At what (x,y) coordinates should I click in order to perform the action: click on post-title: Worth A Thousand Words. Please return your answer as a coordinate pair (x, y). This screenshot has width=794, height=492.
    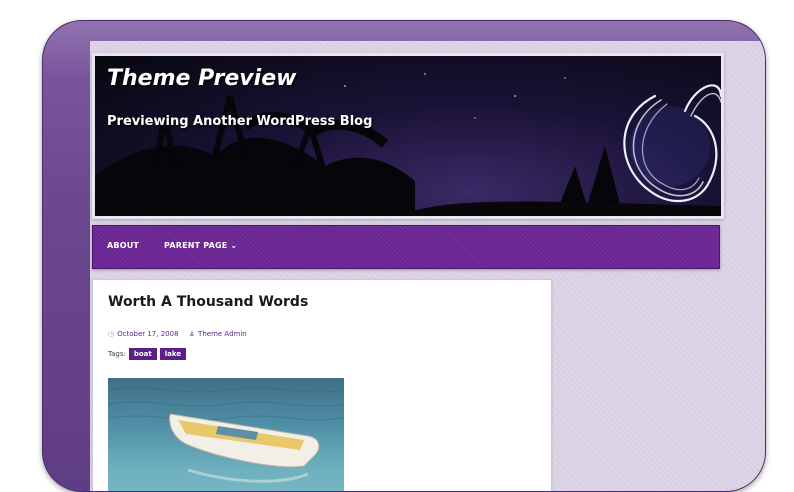
    Looking at the image, I should click on (208, 302).